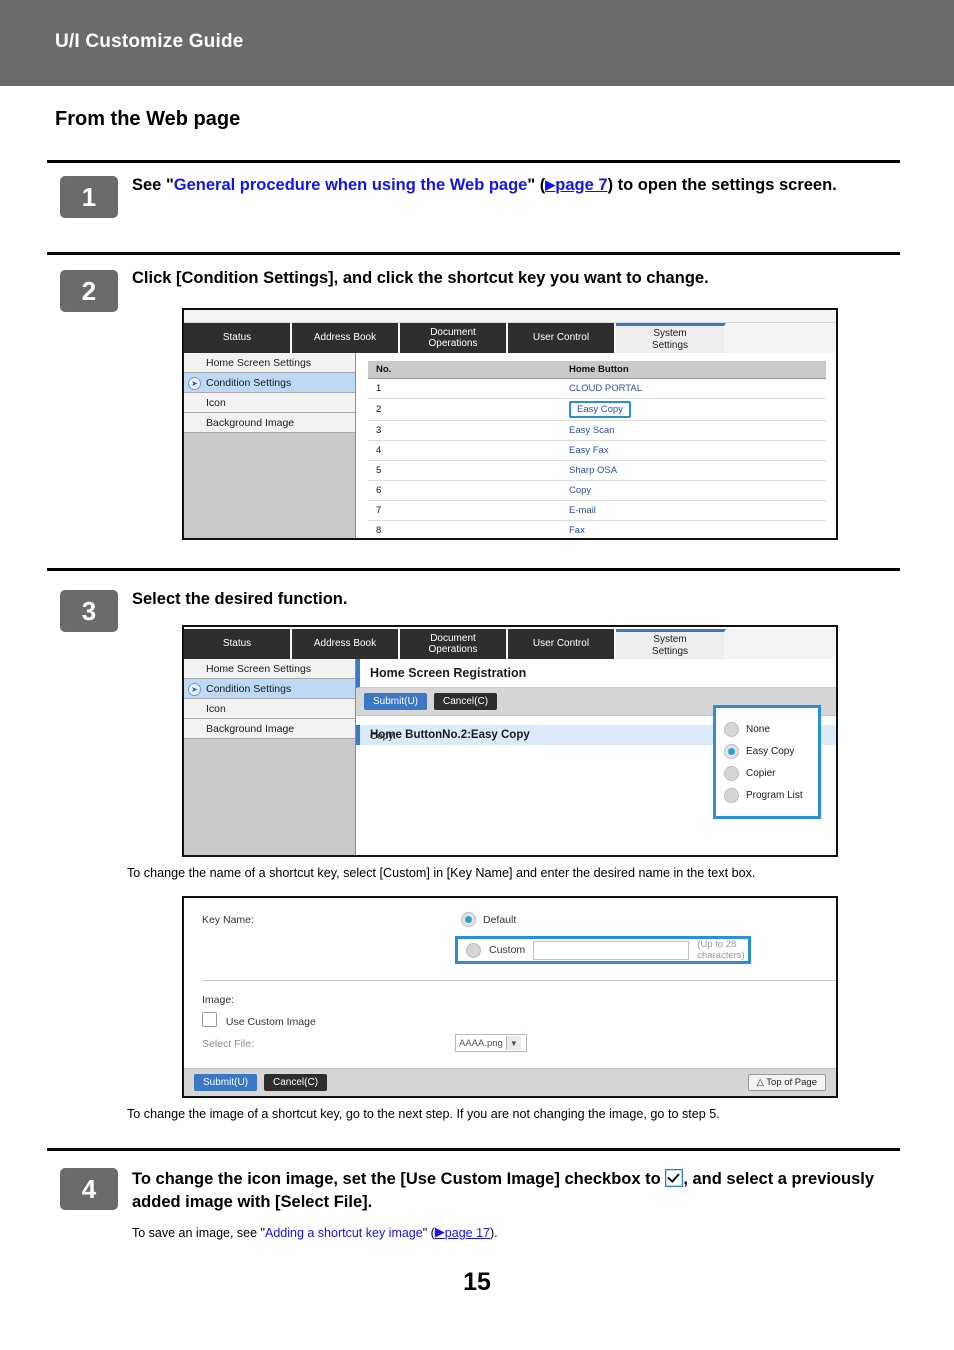 The height and width of the screenshot is (1350, 954). I want to click on select-file-dropdown: AAAA.png ▼, so click(491, 1043).